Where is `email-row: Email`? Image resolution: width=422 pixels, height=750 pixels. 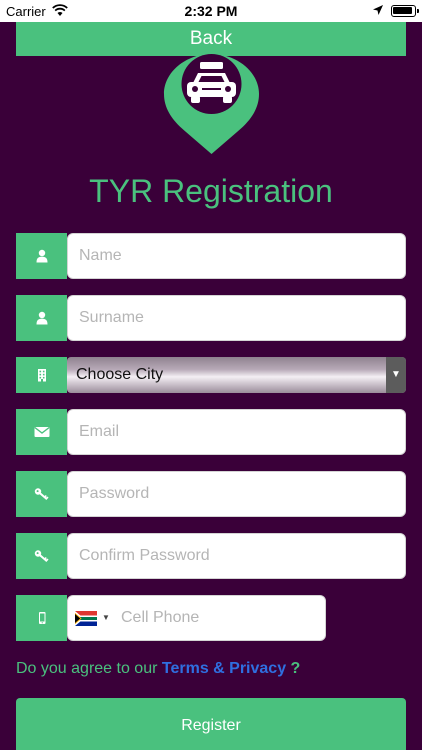
email-row: Email is located at coordinates (211, 432).